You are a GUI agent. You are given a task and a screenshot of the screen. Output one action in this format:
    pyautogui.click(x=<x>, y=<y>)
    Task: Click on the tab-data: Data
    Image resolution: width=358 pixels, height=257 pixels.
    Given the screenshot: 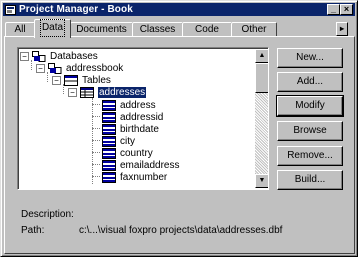 What is the action you would take?
    pyautogui.click(x=52, y=28)
    